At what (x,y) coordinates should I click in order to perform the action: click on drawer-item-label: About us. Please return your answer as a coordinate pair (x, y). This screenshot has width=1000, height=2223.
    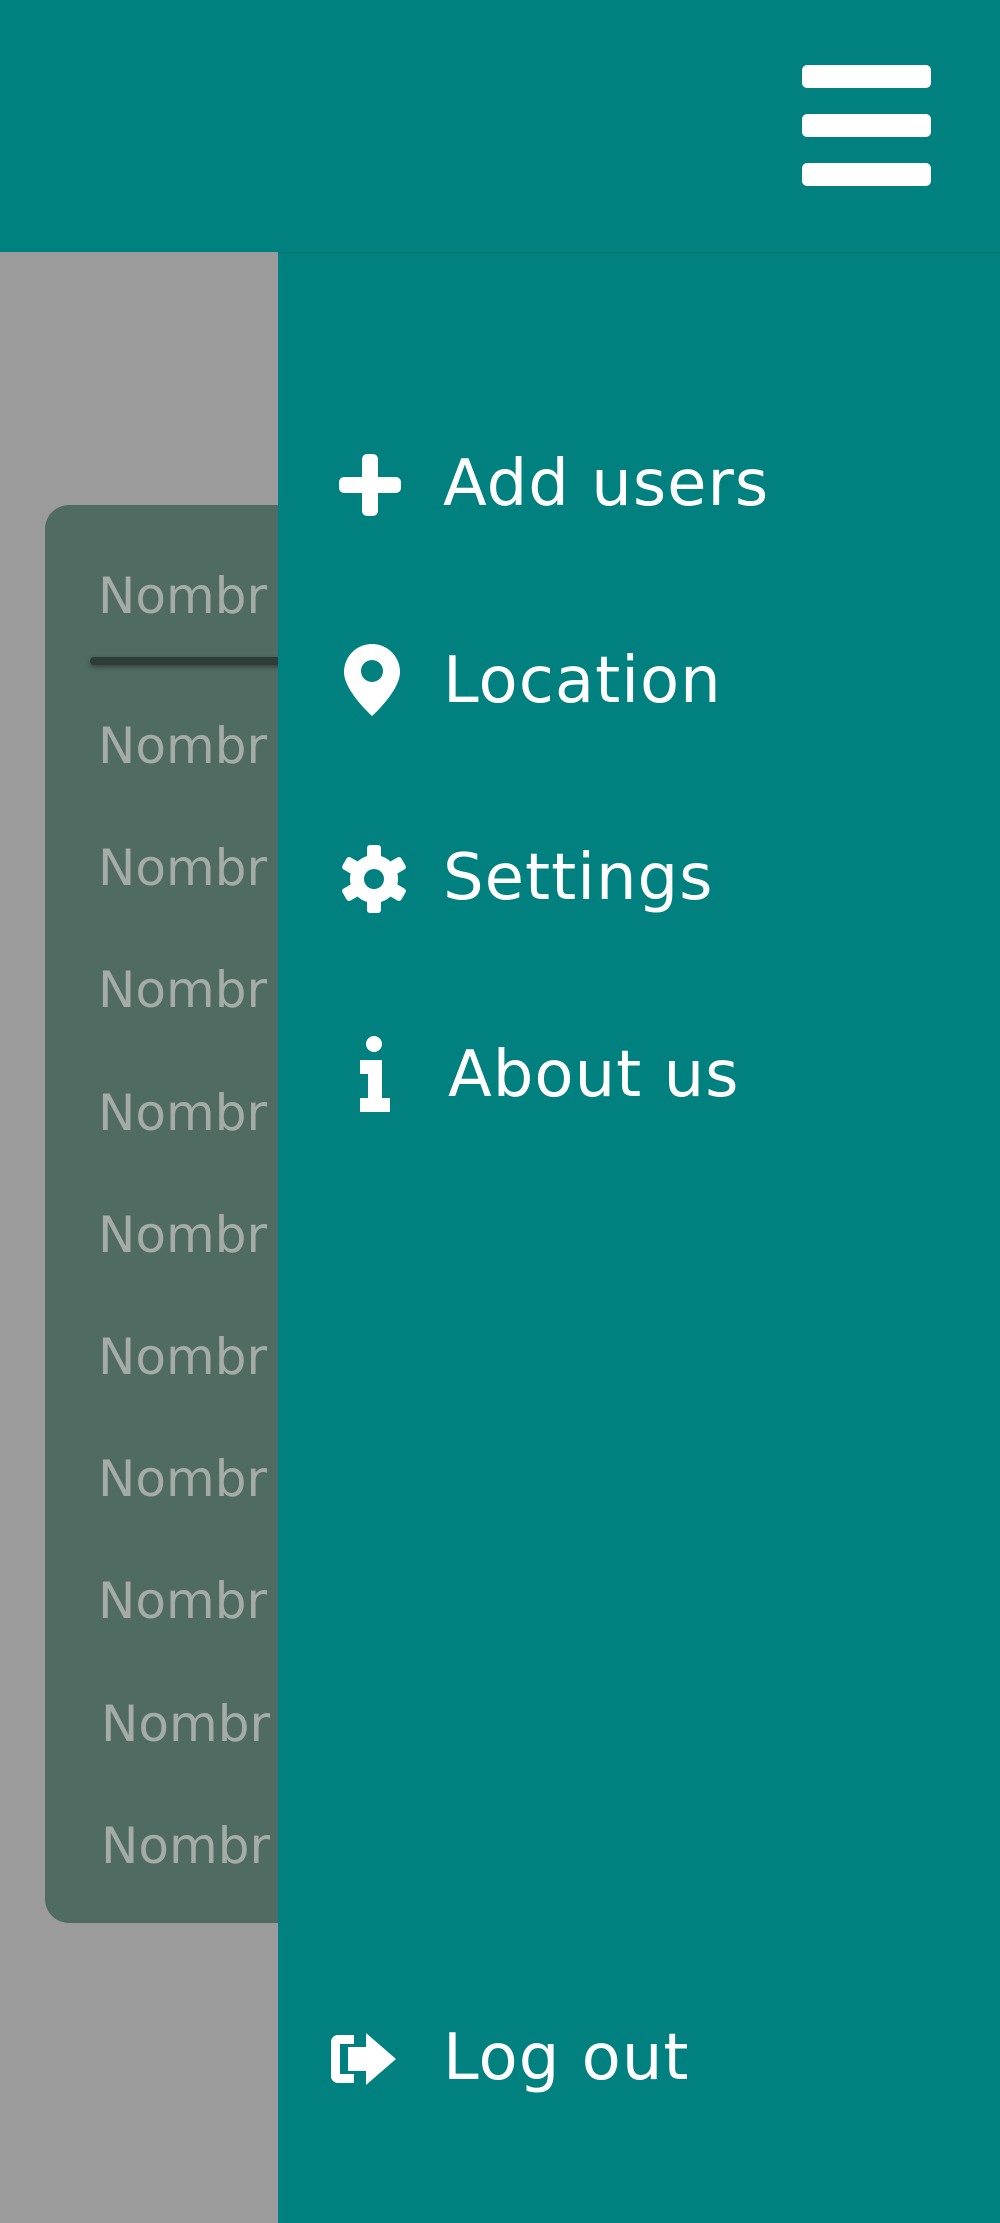
    Looking at the image, I should click on (594, 1075).